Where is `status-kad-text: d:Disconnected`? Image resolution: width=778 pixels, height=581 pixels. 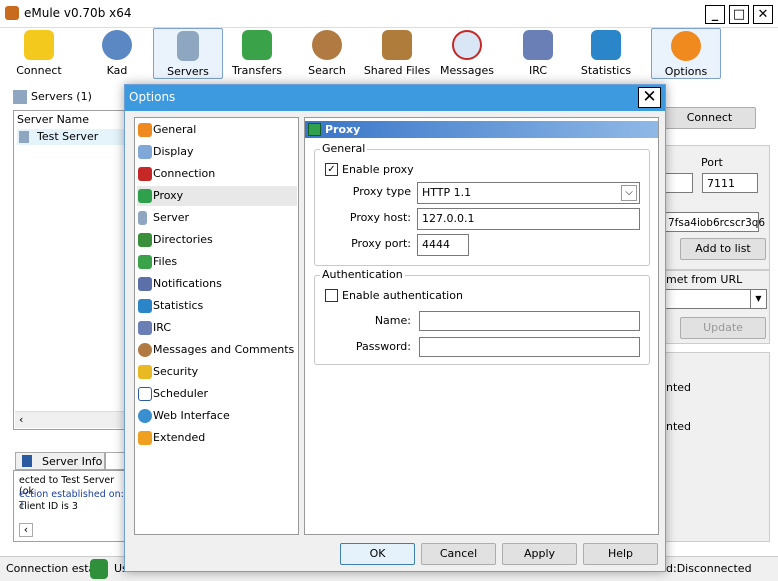
status-kad-text: d:Disconnected is located at coordinates (709, 568).